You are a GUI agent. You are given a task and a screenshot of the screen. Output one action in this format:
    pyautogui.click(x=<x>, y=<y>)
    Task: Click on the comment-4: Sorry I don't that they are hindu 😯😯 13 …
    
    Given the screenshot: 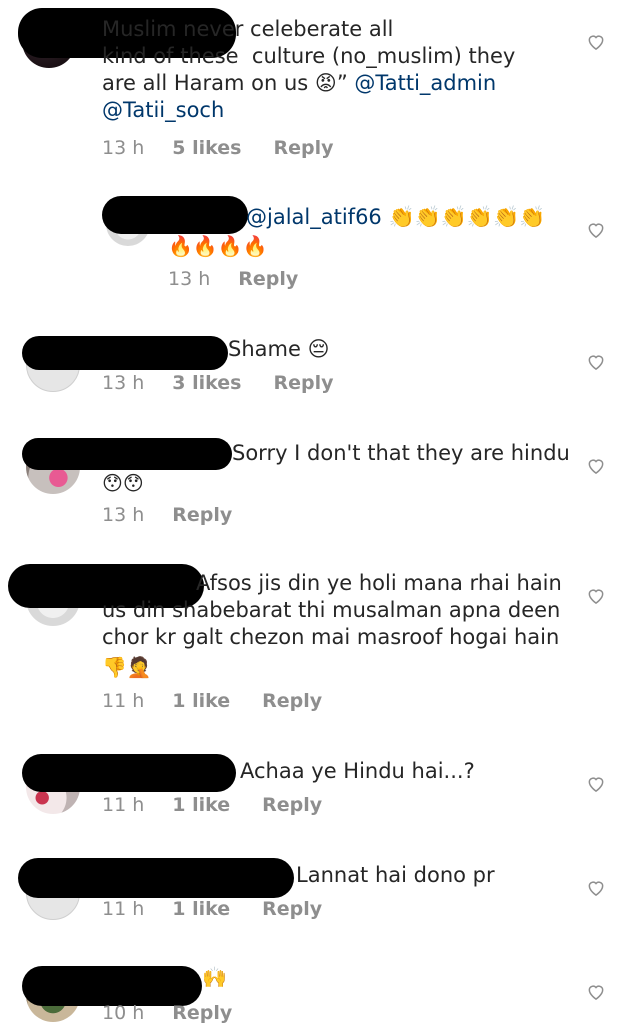 What is the action you would take?
    pyautogui.click(x=316, y=481)
    